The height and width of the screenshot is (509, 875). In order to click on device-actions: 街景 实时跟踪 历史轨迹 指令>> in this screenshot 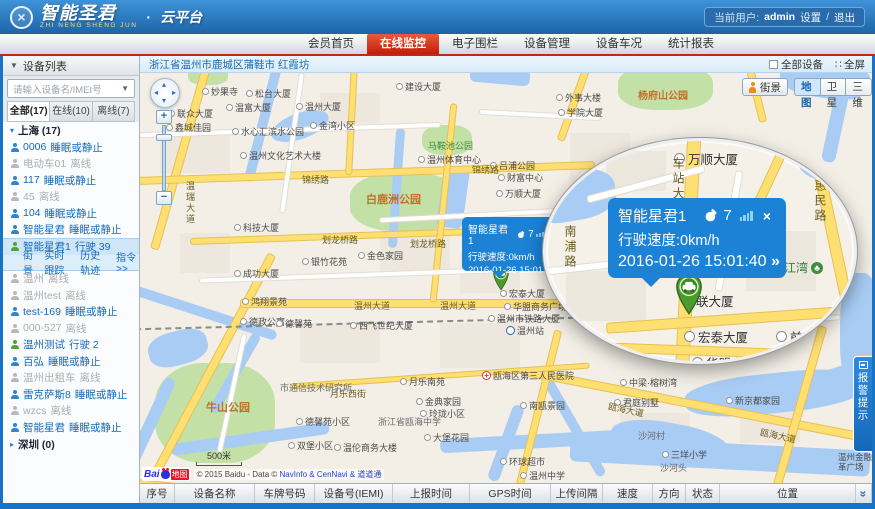, I will do `click(71, 264)`.